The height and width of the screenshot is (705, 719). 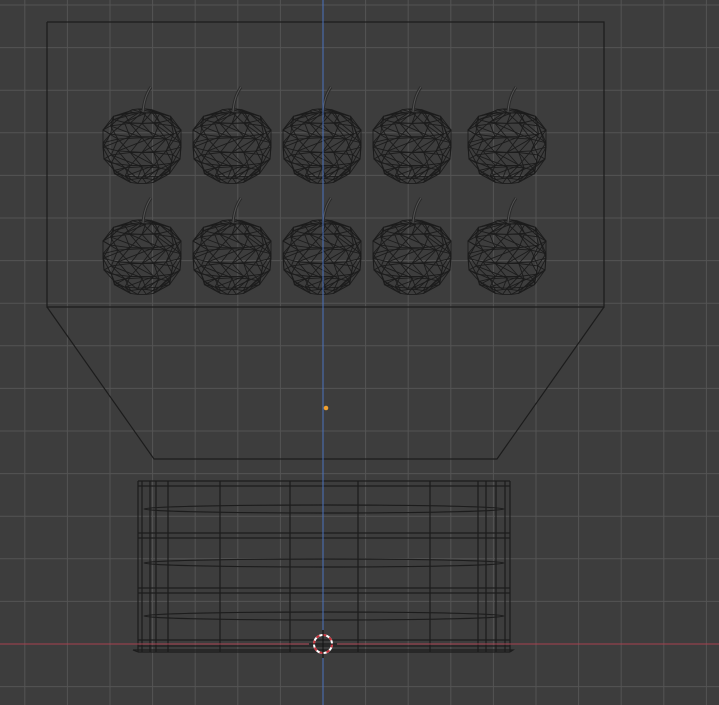 What do you see at coordinates (323, 644) in the screenshot?
I see `3d-cursor-icon` at bounding box center [323, 644].